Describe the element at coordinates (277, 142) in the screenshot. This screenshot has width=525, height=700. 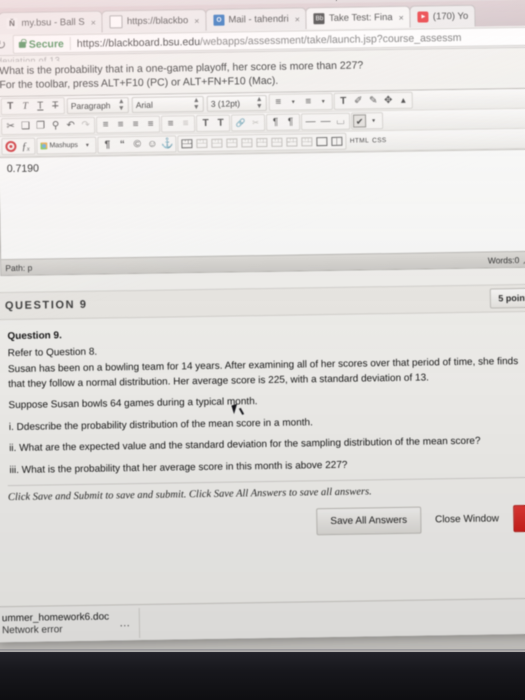
I see `insert-column-after-icon` at that location.